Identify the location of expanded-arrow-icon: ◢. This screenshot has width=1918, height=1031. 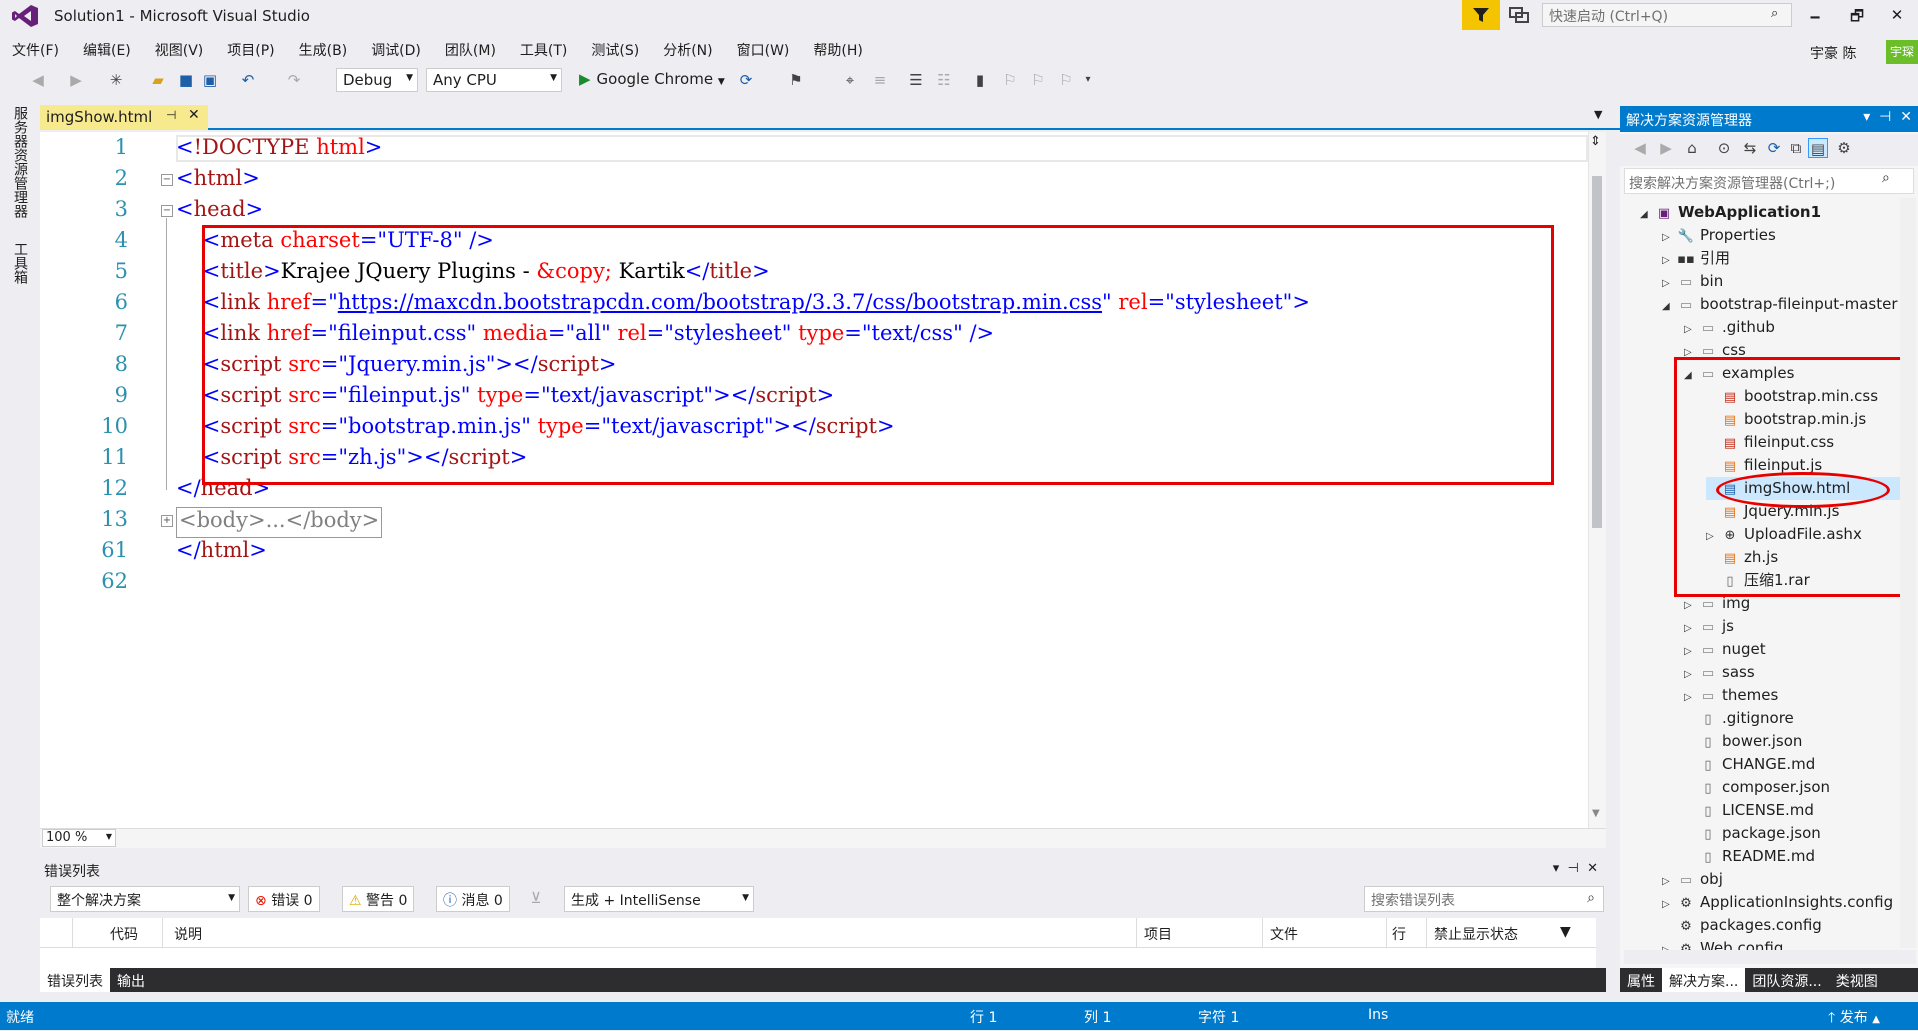
(1669, 306).